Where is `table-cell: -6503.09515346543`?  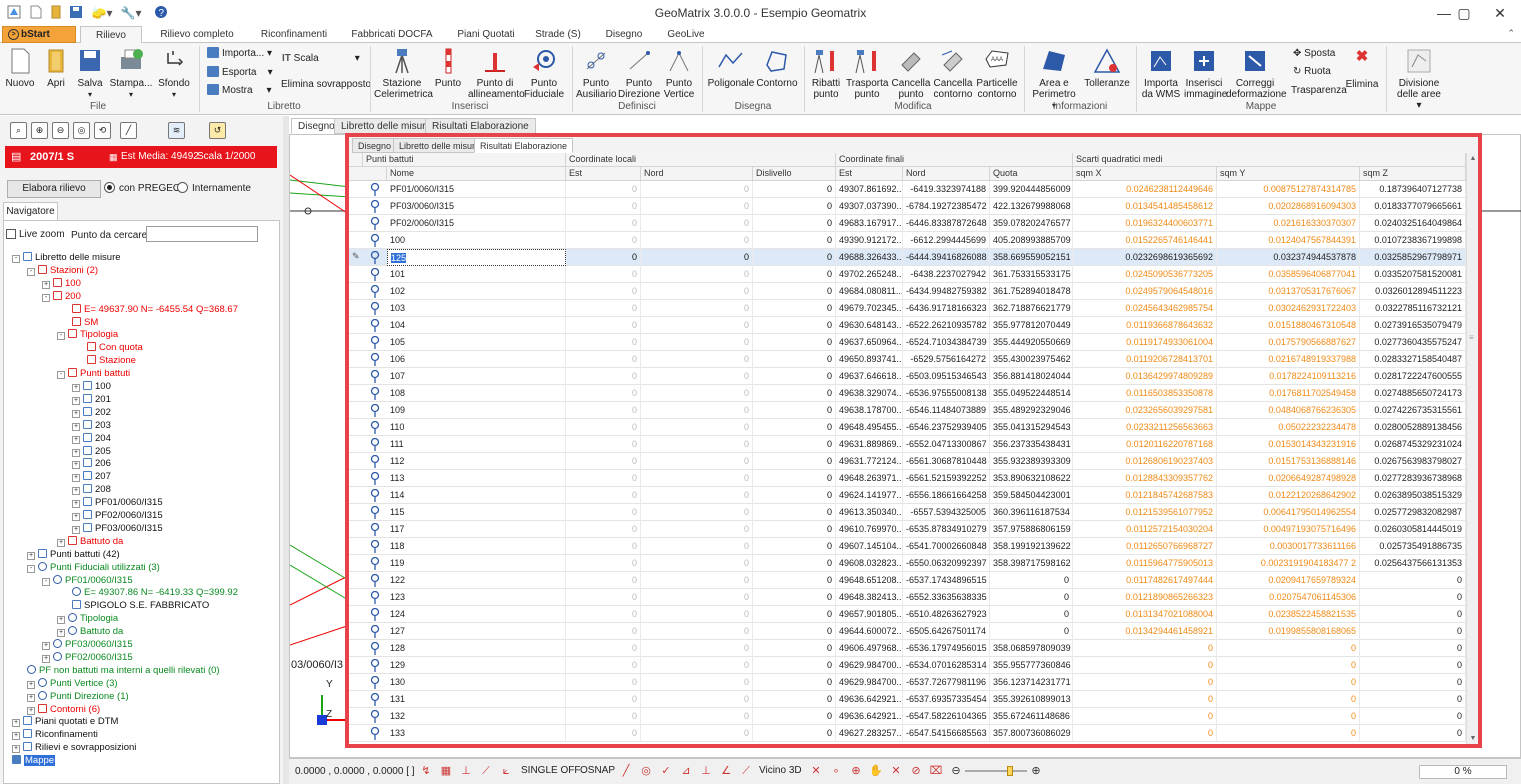 table-cell: -6503.09515346543 is located at coordinates (946, 376).